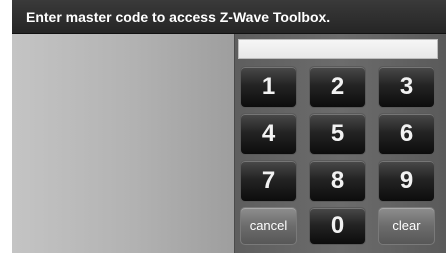  What do you see at coordinates (406, 87) in the screenshot?
I see `key-3-button: 3` at bounding box center [406, 87].